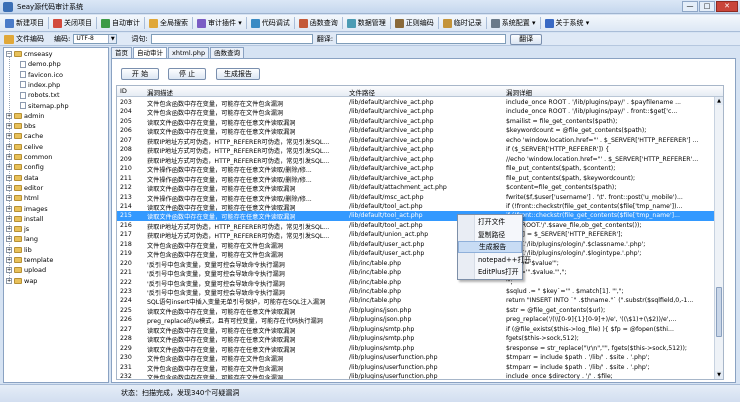  What do you see at coordinates (490, 235) in the screenshot?
I see `context-menu-item: 复制路径` at bounding box center [490, 235].